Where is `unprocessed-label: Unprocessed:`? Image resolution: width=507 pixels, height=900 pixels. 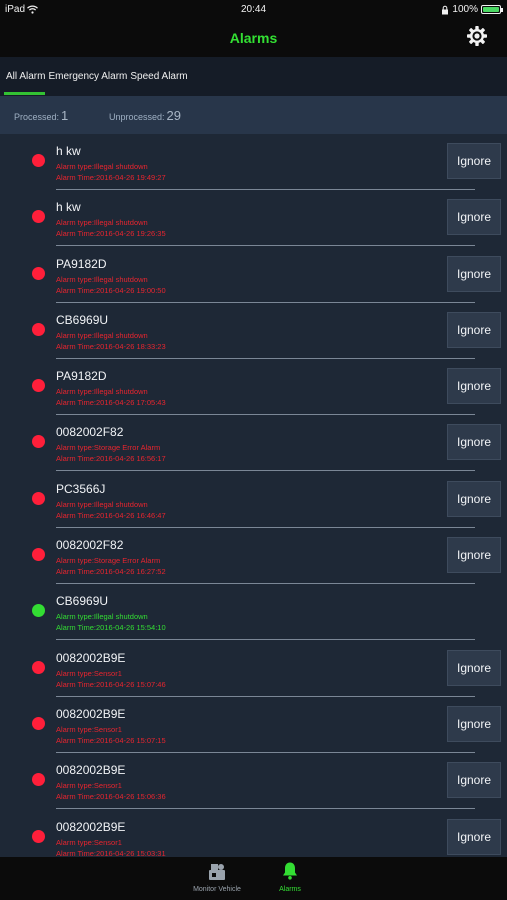
unprocessed-label: Unprocessed: is located at coordinates (137, 117).